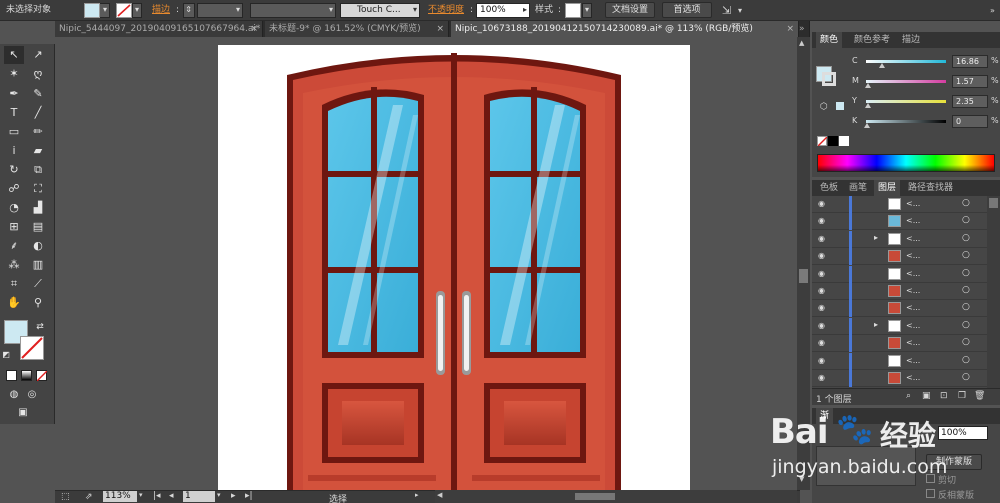 Image resolution: width=1000 pixels, height=503 pixels. Describe the element at coordinates (38, 94) in the screenshot. I see `curvature-tool-icon: ✎` at that location.